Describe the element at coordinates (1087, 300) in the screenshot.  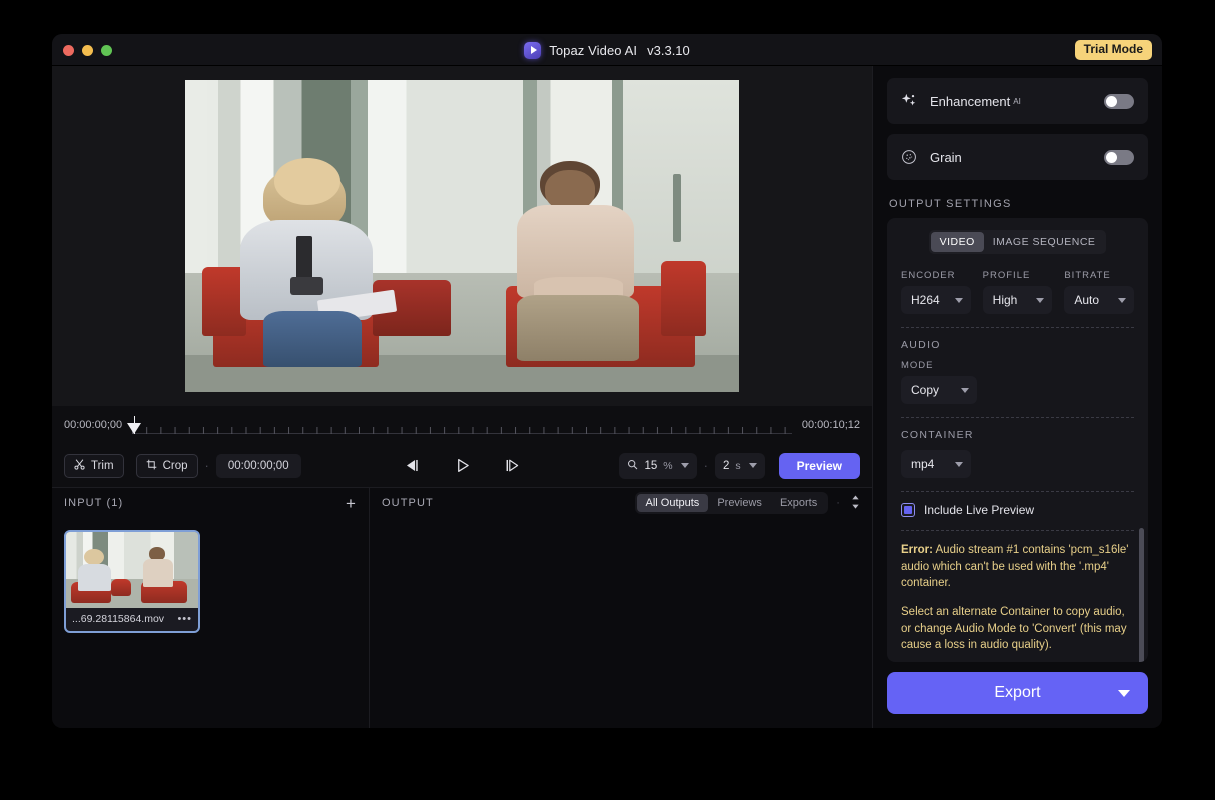
I see `bitrate-value: Auto` at that location.